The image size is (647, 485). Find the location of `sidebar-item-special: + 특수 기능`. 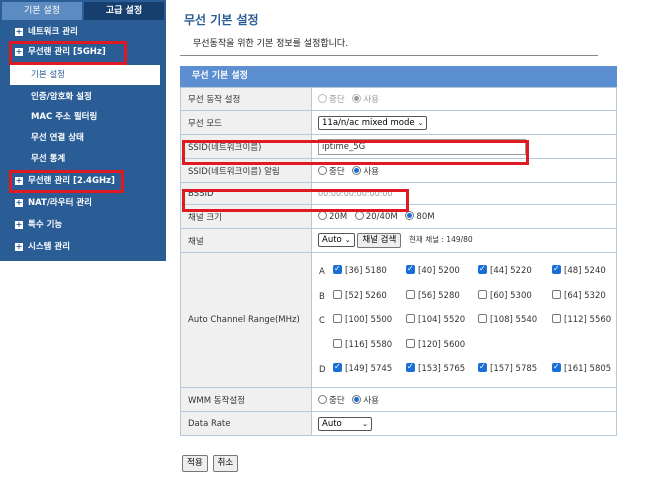

sidebar-item-special: + 특수 기능 is located at coordinates (83, 225).